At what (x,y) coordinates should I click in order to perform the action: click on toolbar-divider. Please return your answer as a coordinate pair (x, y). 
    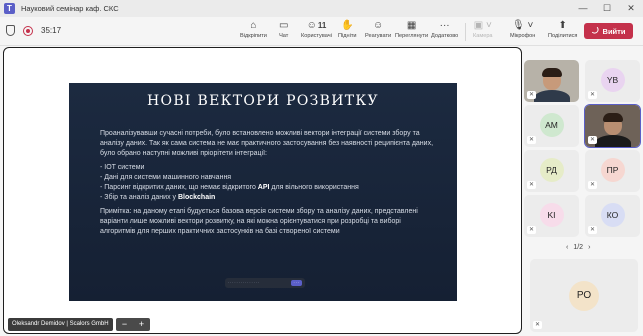
    Looking at the image, I should click on (465, 32).